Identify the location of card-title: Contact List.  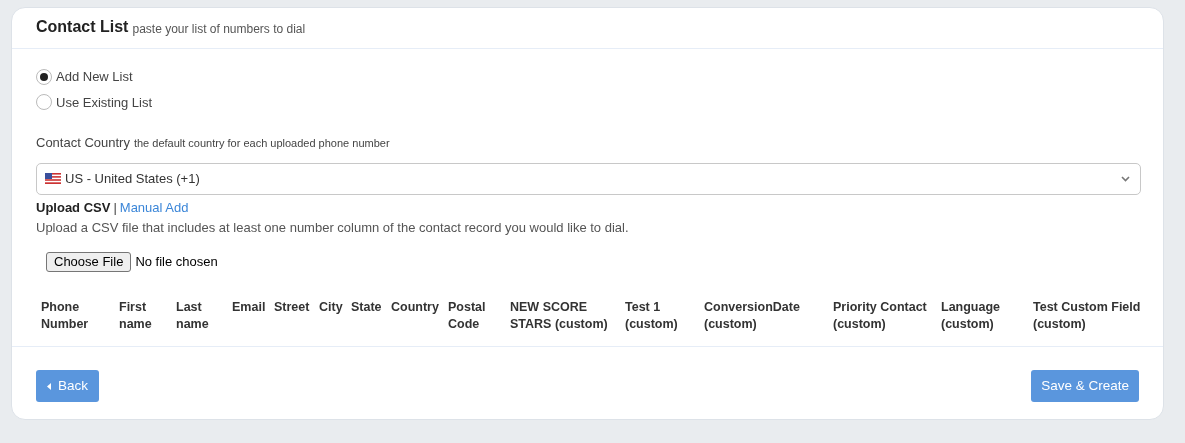
(82, 27).